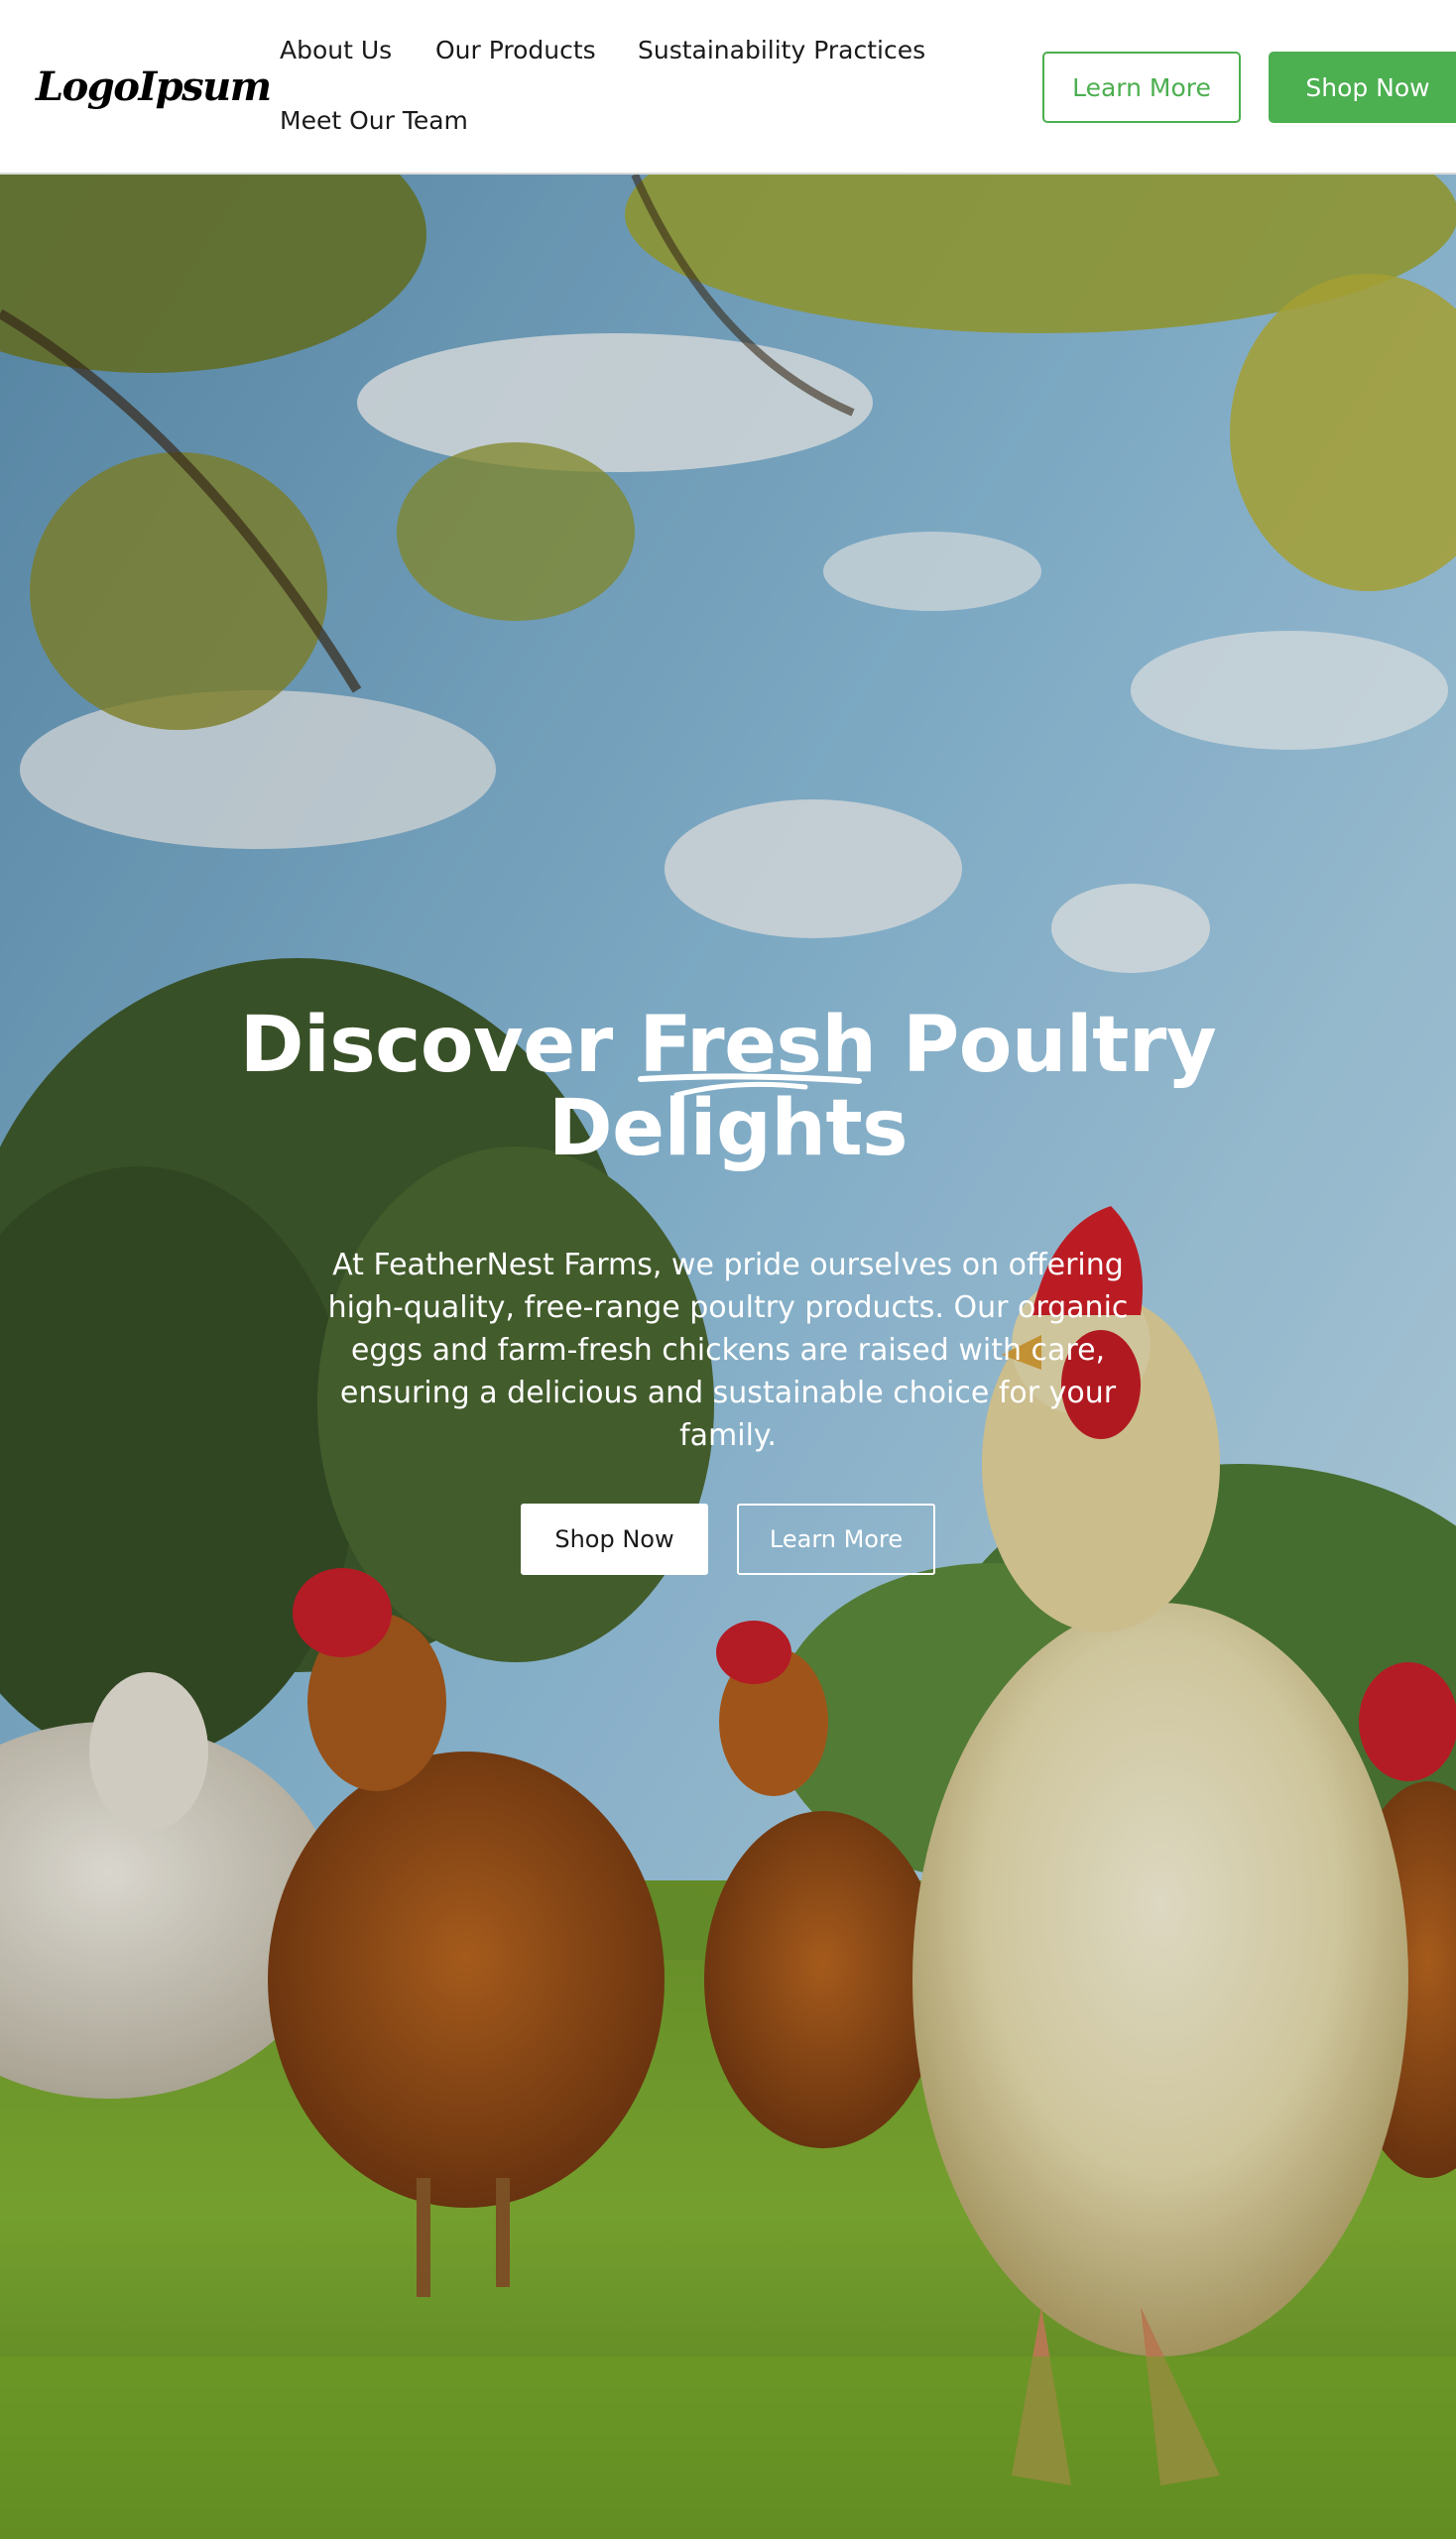  I want to click on header-shop-now-button: Shop Now, so click(1362, 88).